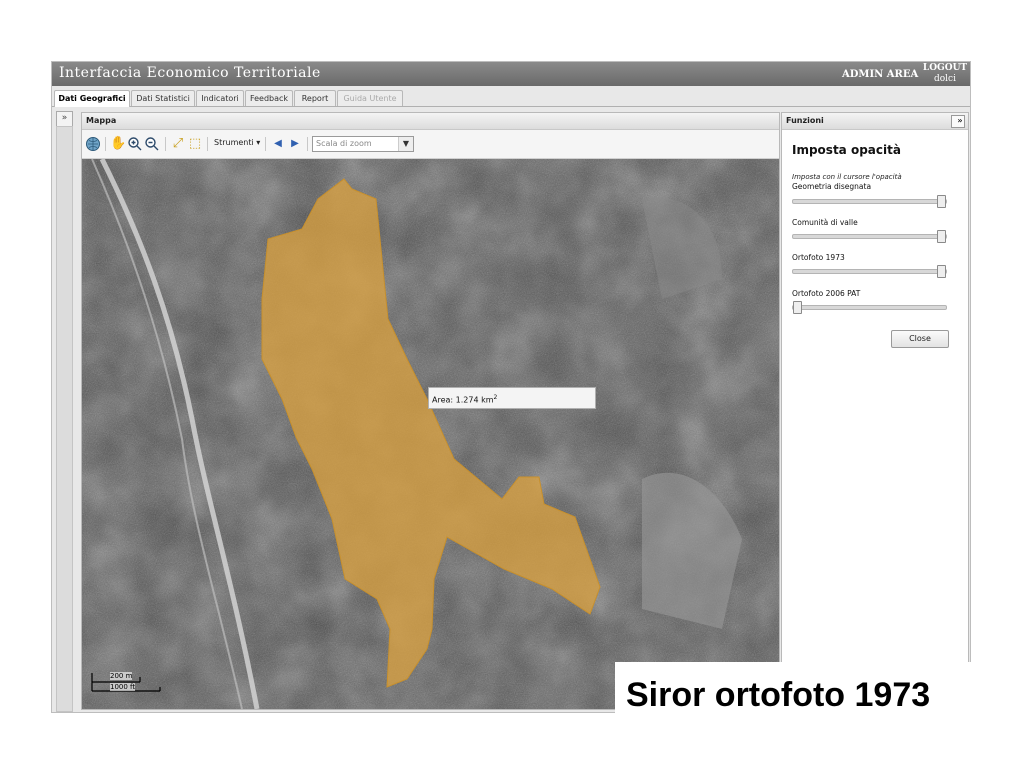 The width and height of the screenshot is (1024, 768). I want to click on slider-label-ortofoto-2006: Ortofoto 2006 PAT, so click(826, 293).